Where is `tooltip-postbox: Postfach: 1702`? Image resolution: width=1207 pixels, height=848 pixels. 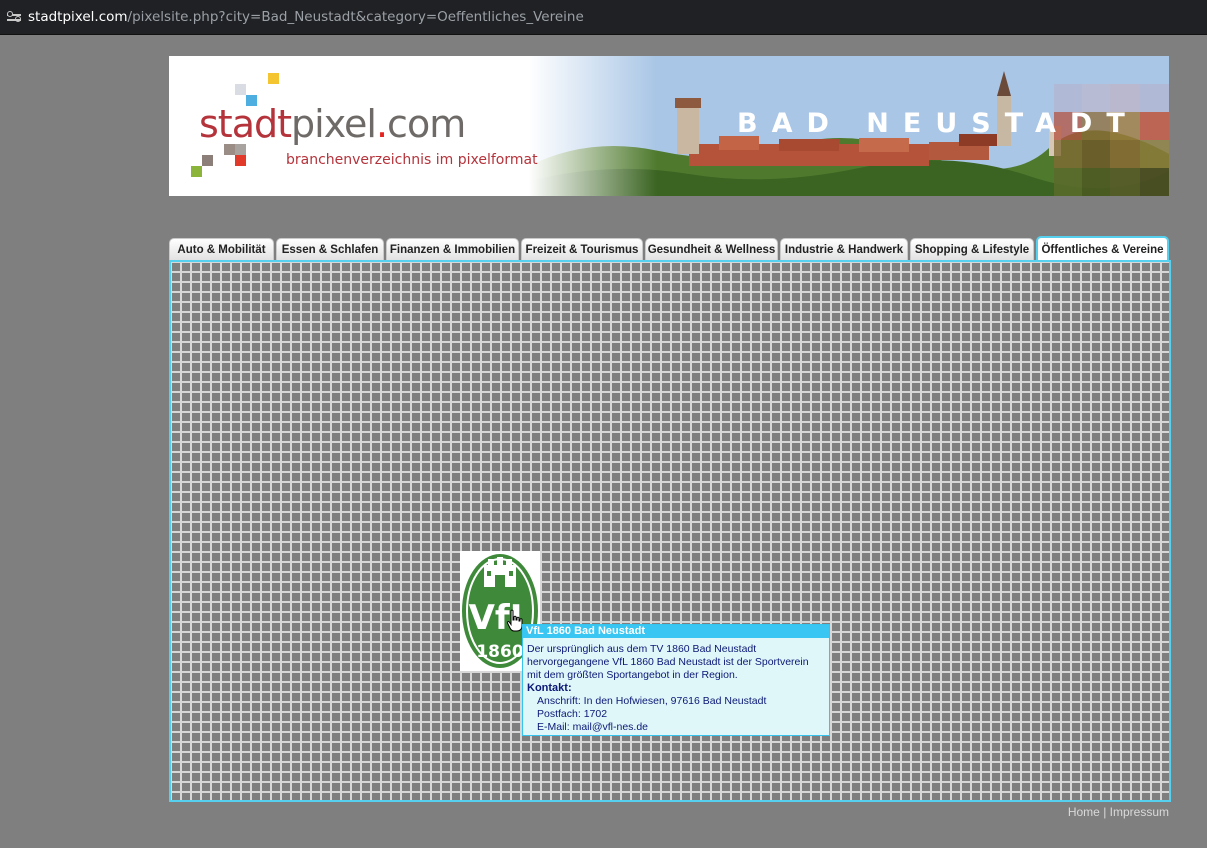
tooltip-postbox: Postfach: 1702 is located at coordinates (572, 714).